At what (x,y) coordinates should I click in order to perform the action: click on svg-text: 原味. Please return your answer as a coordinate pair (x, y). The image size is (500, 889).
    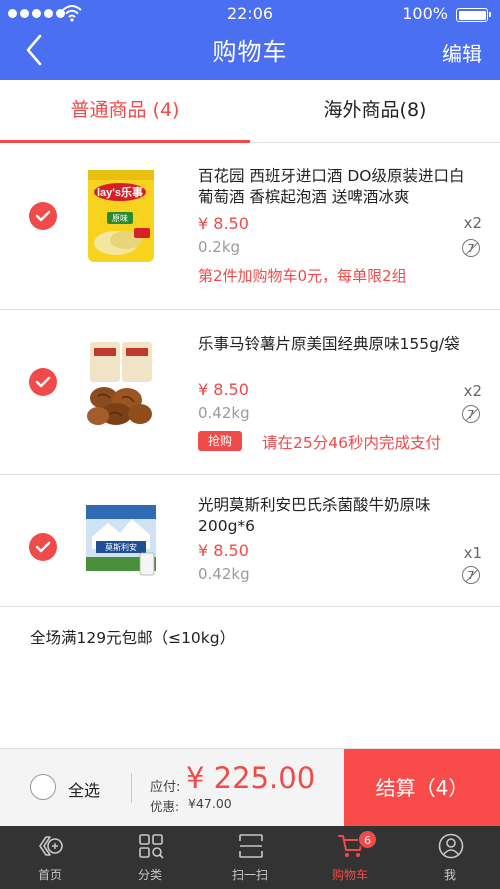
    Looking at the image, I should click on (120, 218).